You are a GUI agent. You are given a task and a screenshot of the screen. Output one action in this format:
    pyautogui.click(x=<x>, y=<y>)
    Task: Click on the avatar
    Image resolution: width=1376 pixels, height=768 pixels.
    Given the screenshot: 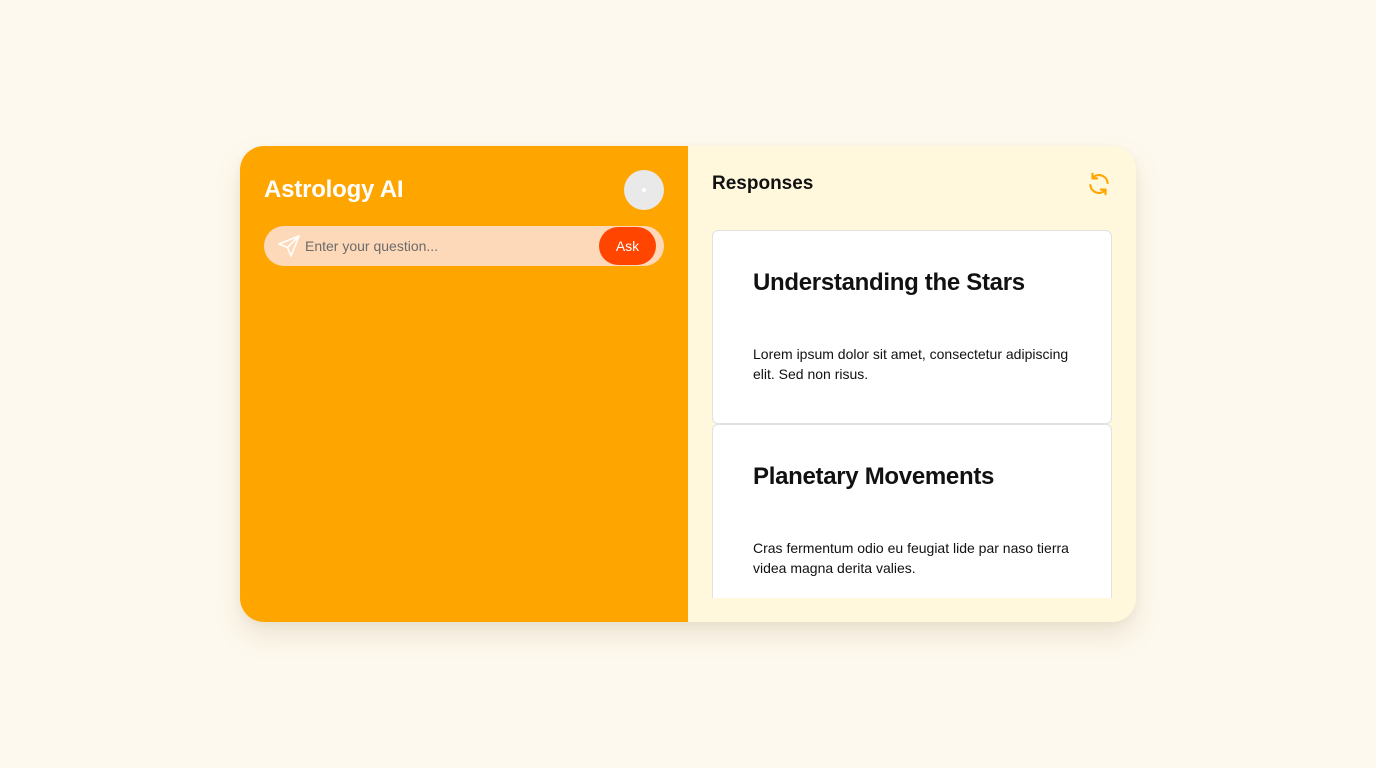 What is the action you would take?
    pyautogui.click(x=644, y=190)
    